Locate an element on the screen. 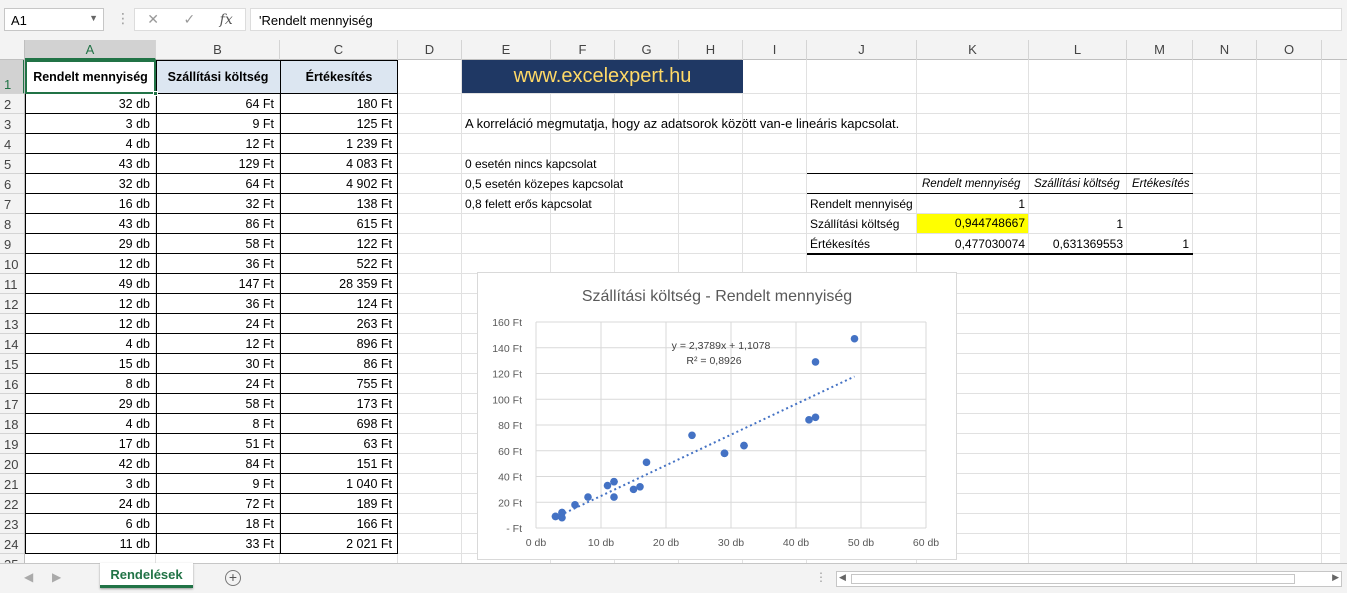 This screenshot has width=1347, height=593. scroll-right-icon: ▶ is located at coordinates (1335, 577).